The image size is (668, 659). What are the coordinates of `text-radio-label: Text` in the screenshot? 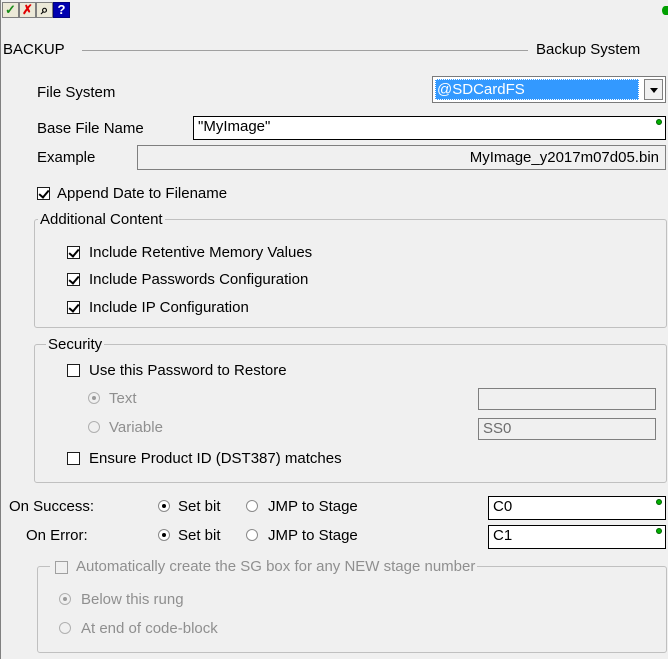 It's located at (123, 398).